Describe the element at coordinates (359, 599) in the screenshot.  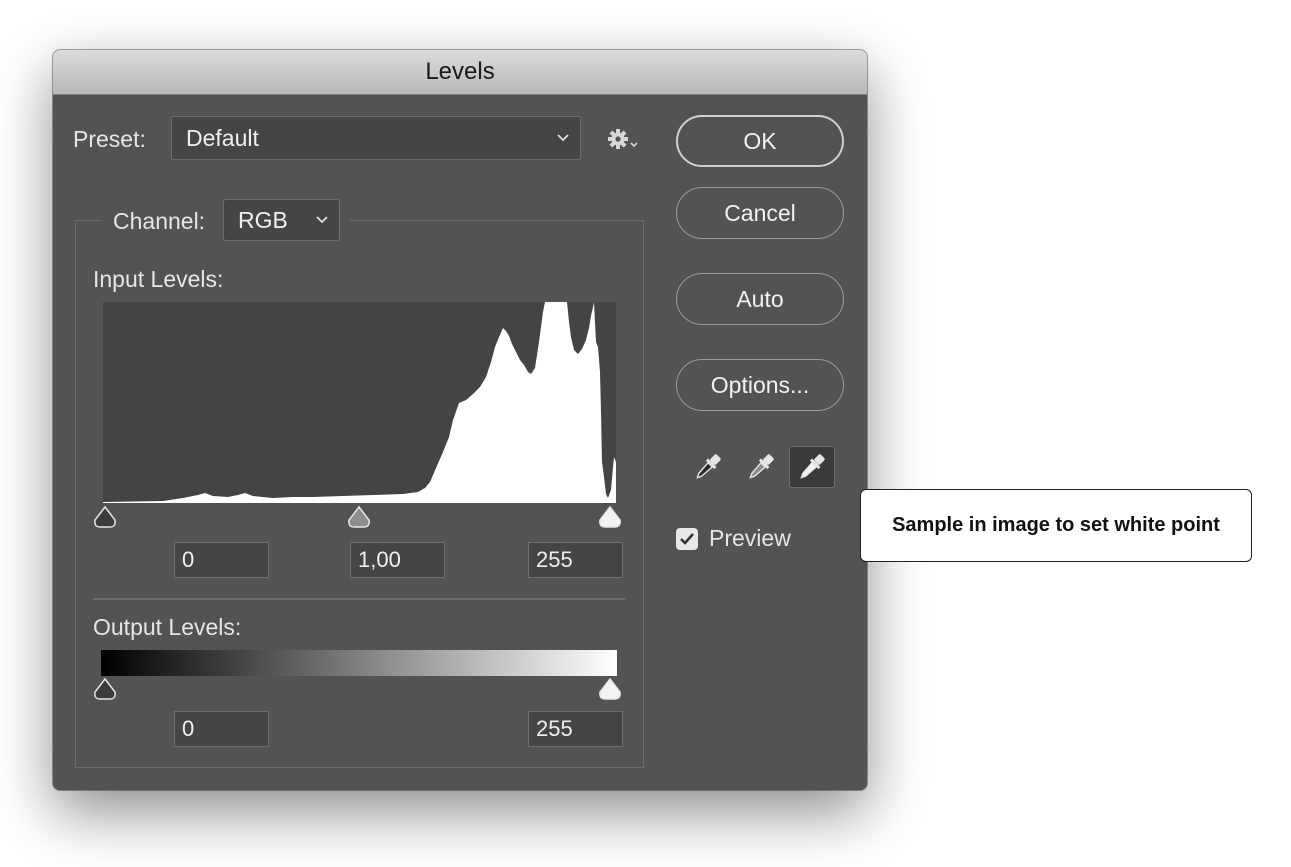
I see `levels-divider` at that location.